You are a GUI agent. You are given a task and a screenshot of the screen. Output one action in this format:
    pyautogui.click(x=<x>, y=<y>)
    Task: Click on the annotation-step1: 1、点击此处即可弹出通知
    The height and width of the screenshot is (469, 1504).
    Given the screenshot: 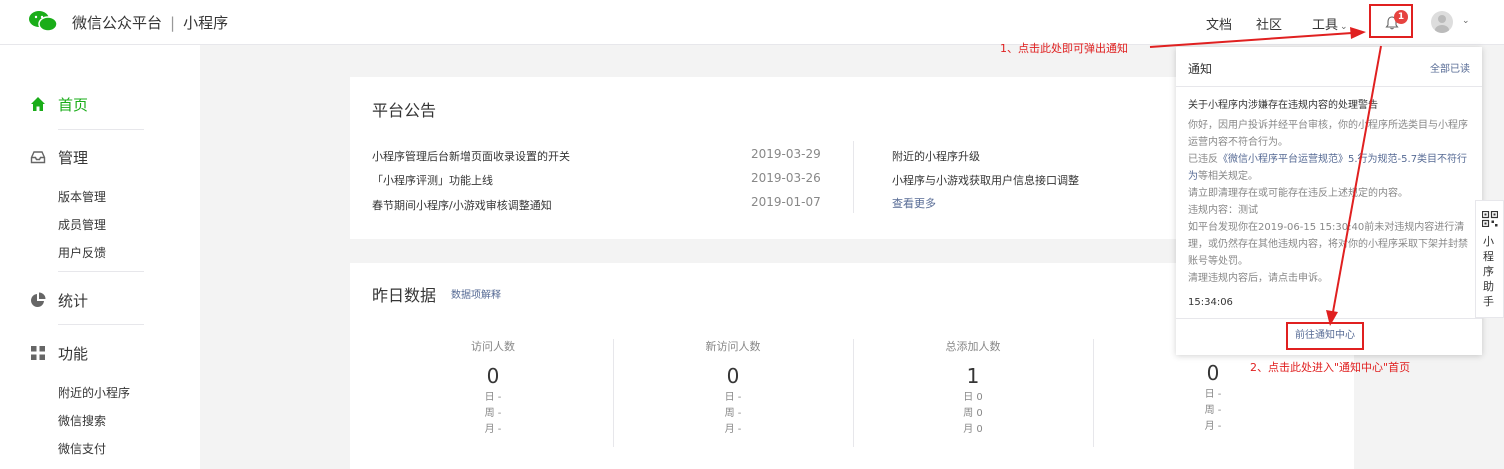 What is the action you would take?
    pyautogui.click(x=1064, y=48)
    